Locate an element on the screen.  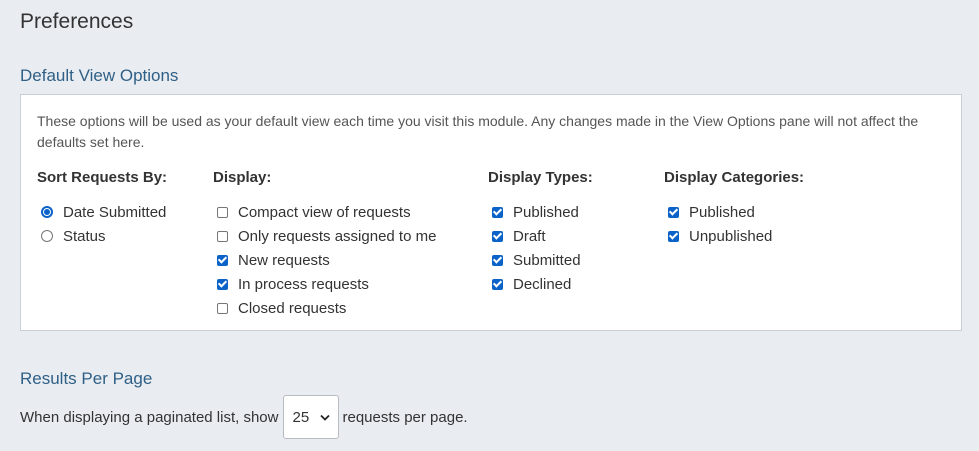
option-label: Status is located at coordinates (84, 236).